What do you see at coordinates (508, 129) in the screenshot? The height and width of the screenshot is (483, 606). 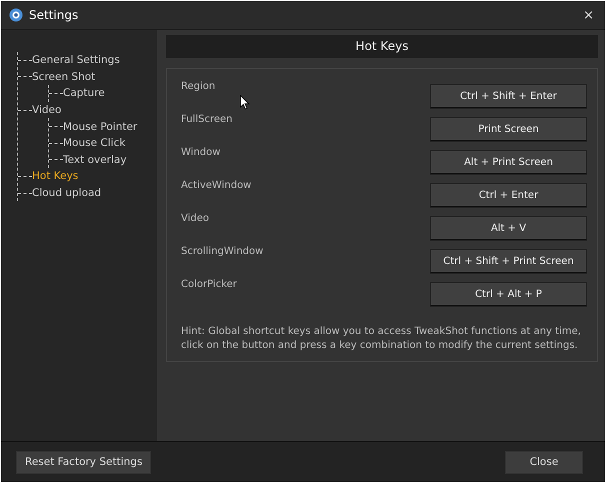 I see `hotkey-button: Print Screen` at bounding box center [508, 129].